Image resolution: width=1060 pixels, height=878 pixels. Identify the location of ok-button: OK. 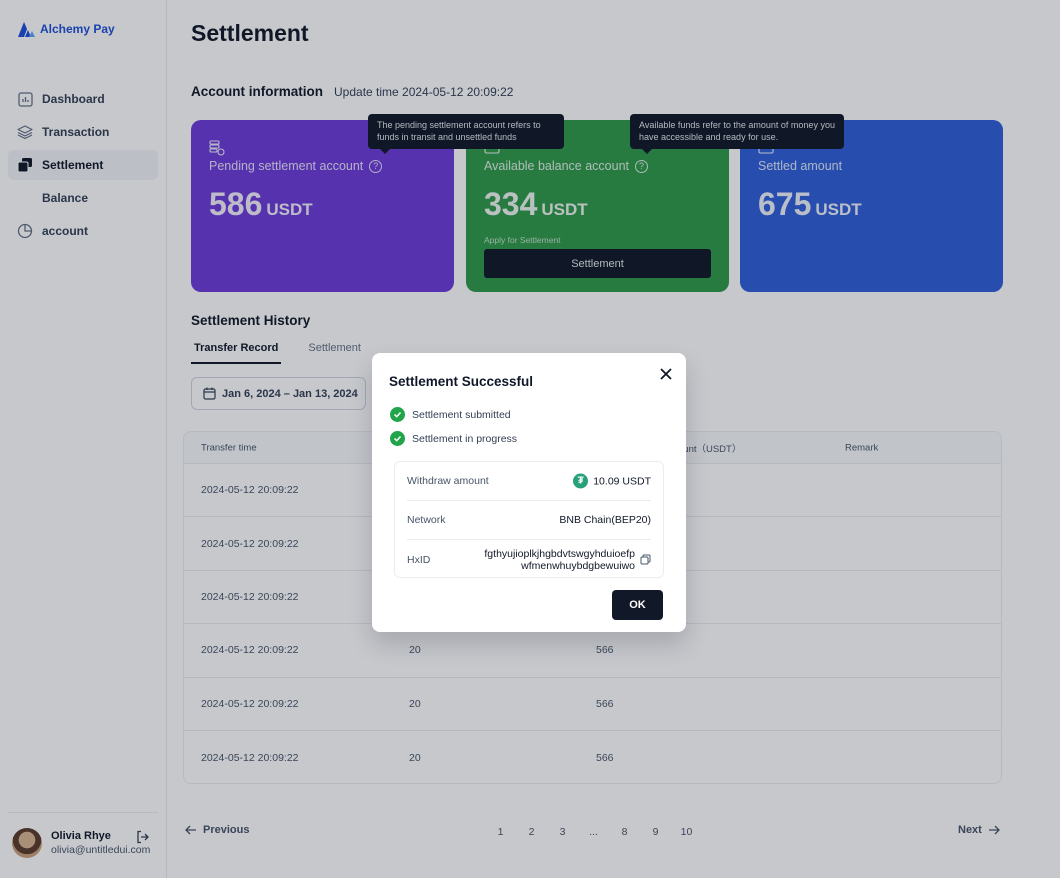
(637, 605).